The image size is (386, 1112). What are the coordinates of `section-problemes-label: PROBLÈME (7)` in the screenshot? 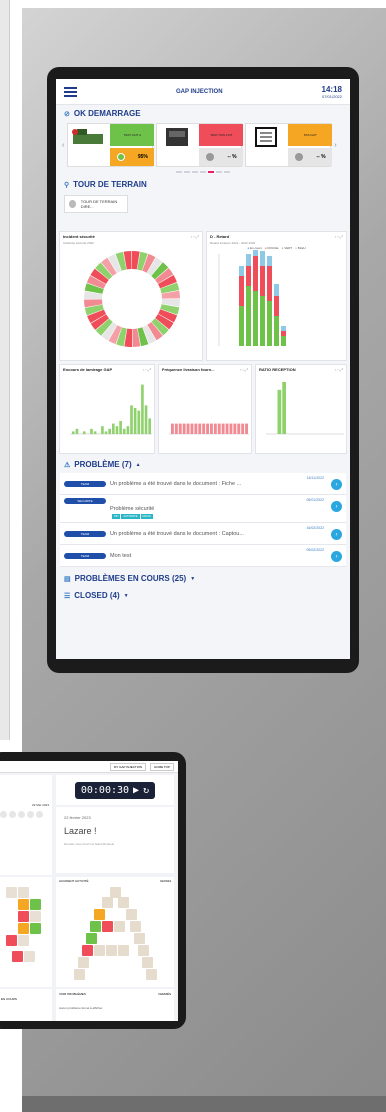 It's located at (103, 464).